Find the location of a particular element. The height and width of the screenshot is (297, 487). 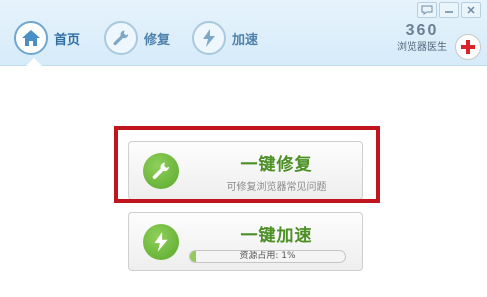

nav-label-speed: 加速 is located at coordinates (245, 40).